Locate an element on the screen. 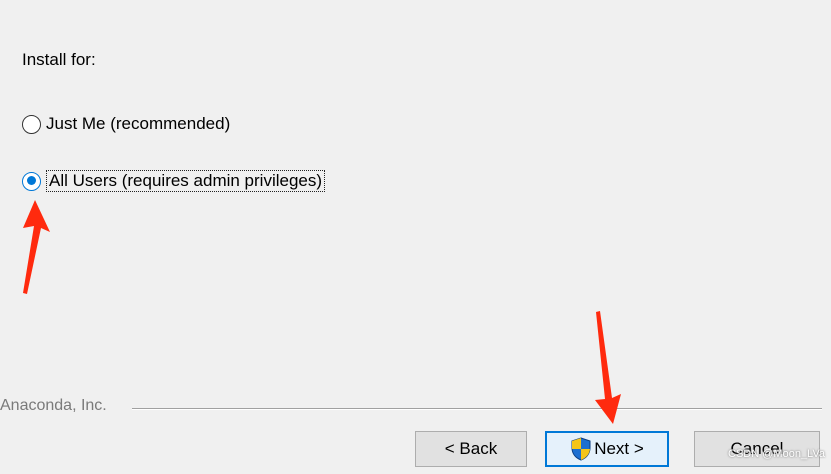  next-button: Next > is located at coordinates (607, 449).